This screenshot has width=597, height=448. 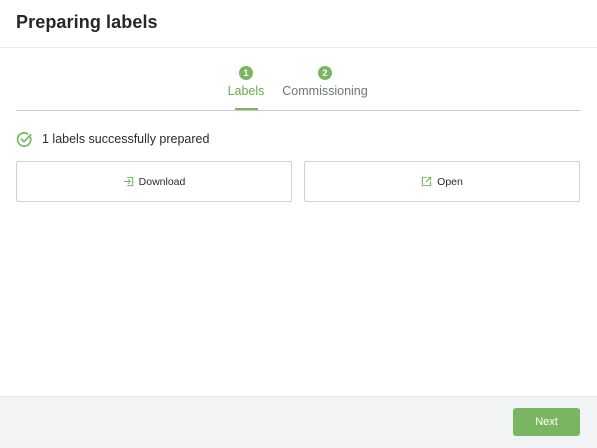 I want to click on dialog-footer: Next, so click(x=298, y=422).